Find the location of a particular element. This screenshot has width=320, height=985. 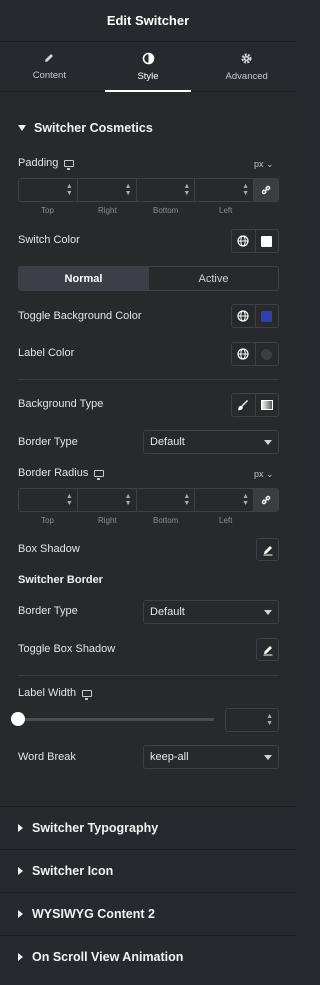

padding-left-input: ▲ ▼ is located at coordinates (224, 190).